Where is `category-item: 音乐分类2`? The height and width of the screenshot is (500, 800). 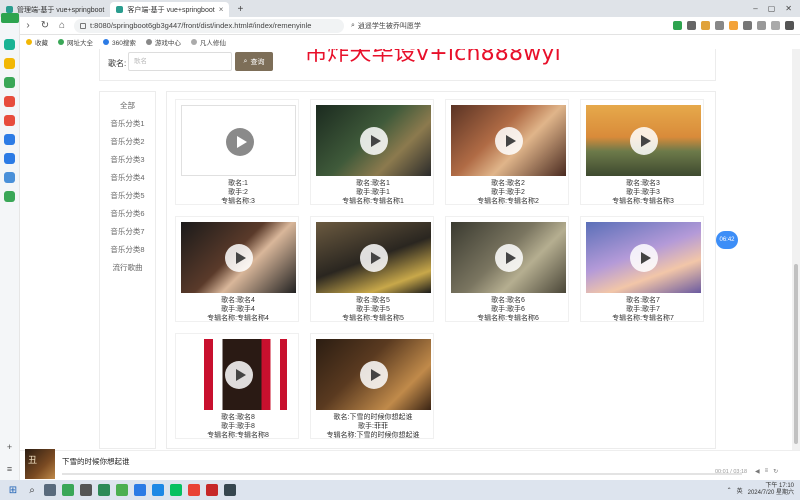 category-item: 音乐分类2 is located at coordinates (127, 142).